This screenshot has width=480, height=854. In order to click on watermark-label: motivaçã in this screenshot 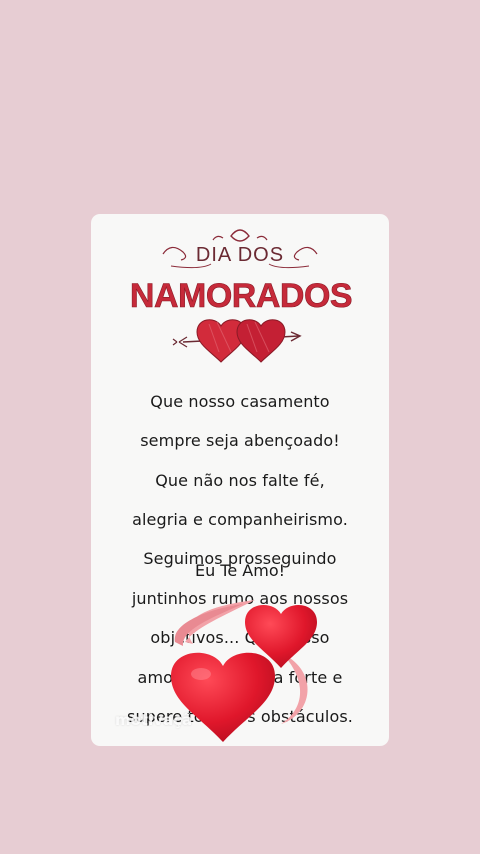, I will do `click(154, 720)`.